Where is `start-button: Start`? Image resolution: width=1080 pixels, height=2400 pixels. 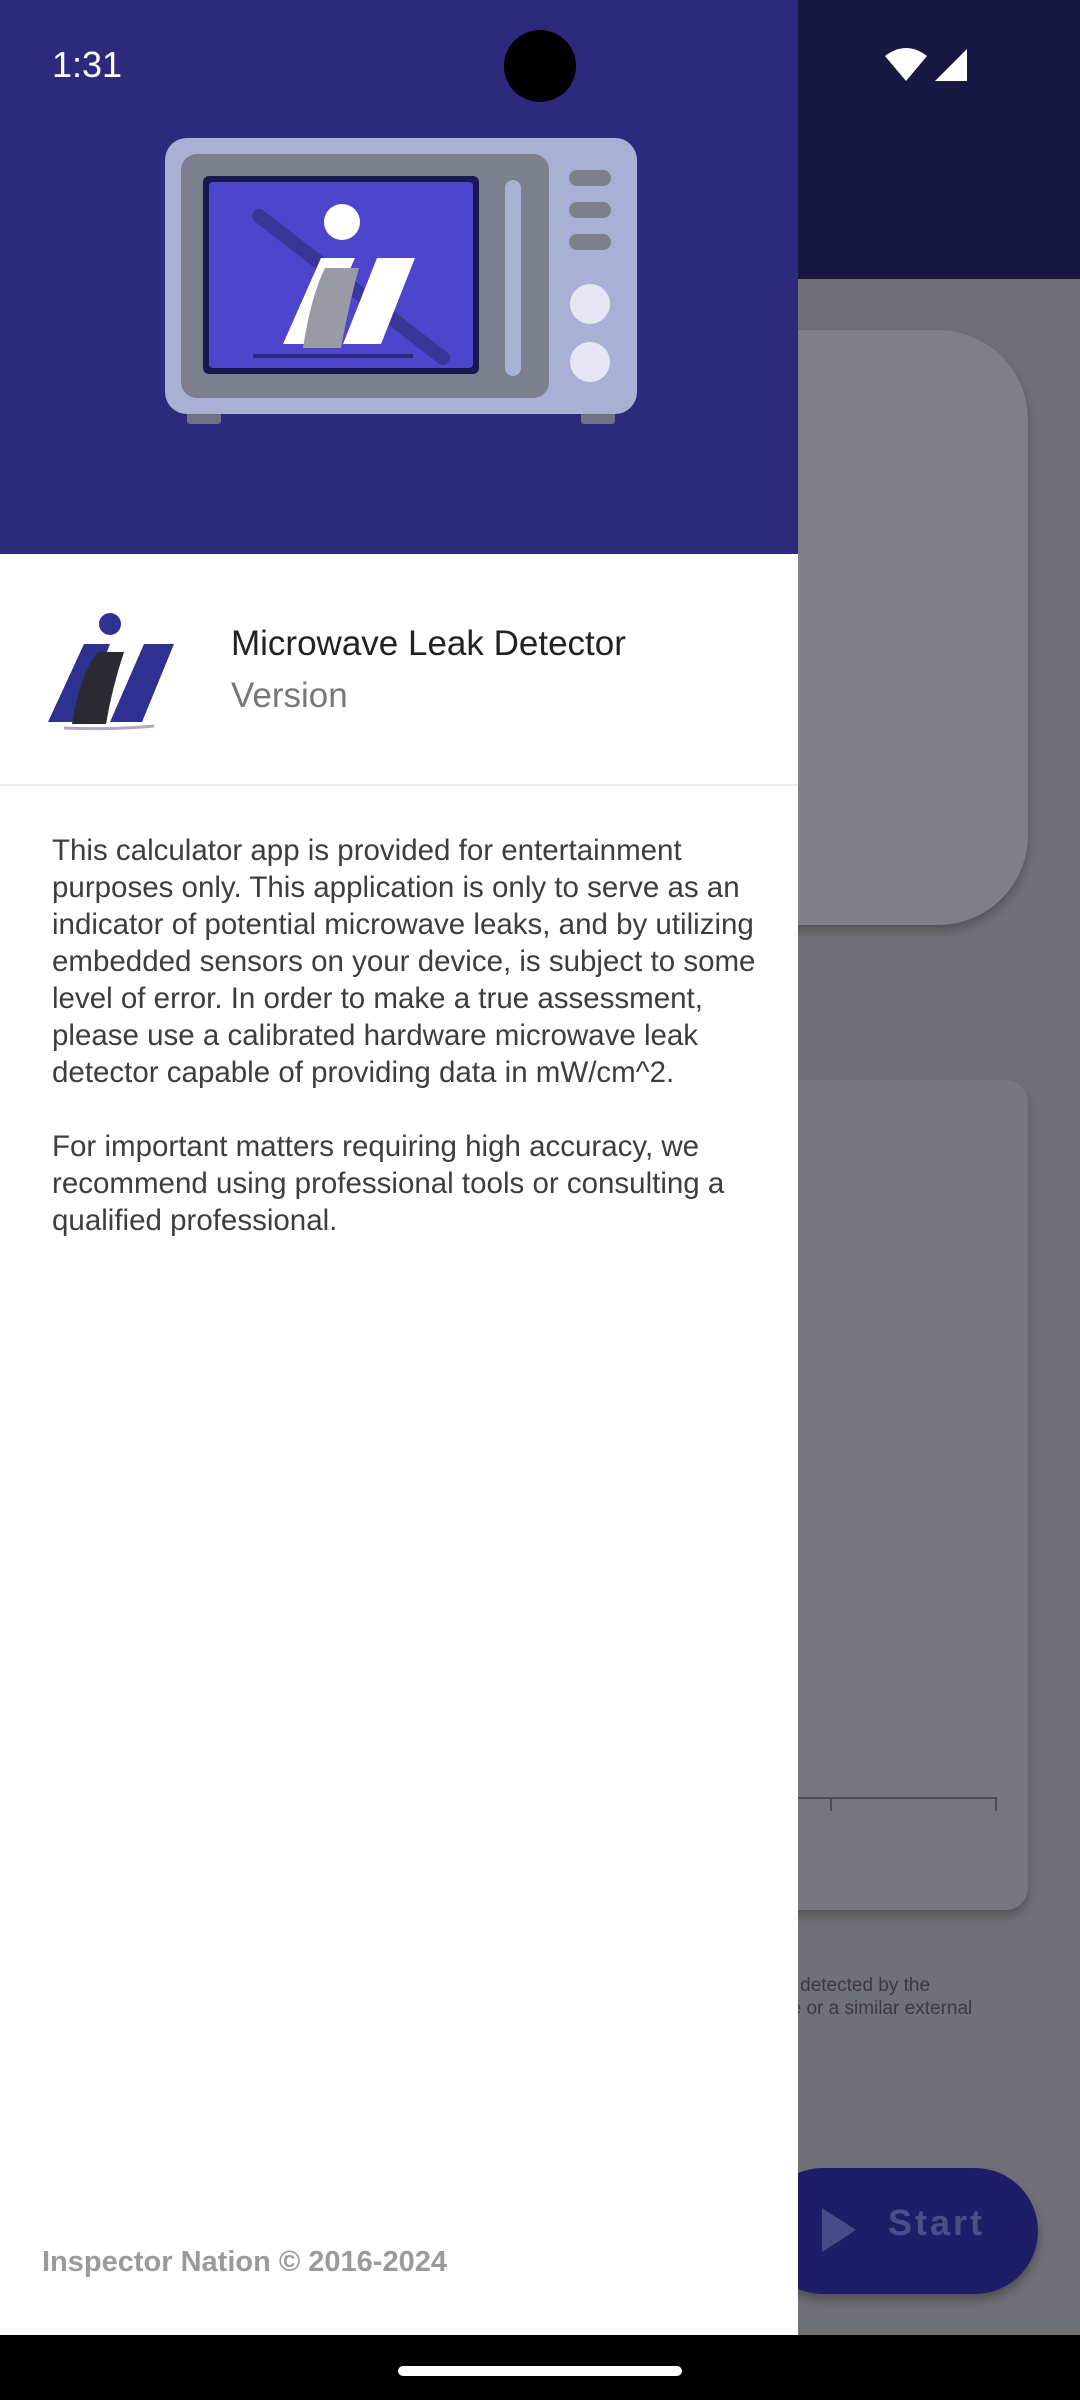 start-button: Start is located at coordinates (899, 2231).